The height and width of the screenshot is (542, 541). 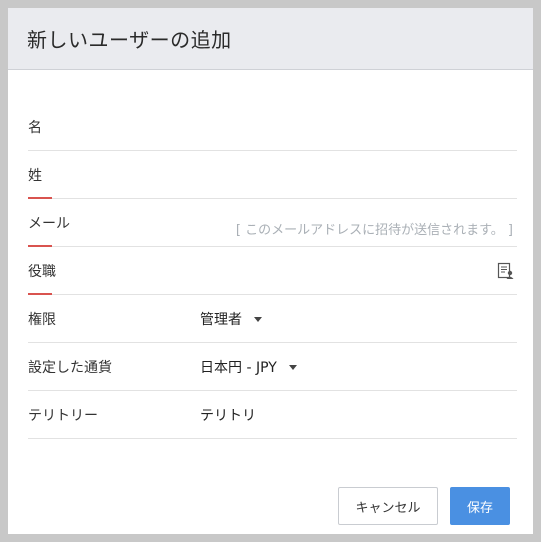 I want to click on role-value: 管理者, so click(x=221, y=320).